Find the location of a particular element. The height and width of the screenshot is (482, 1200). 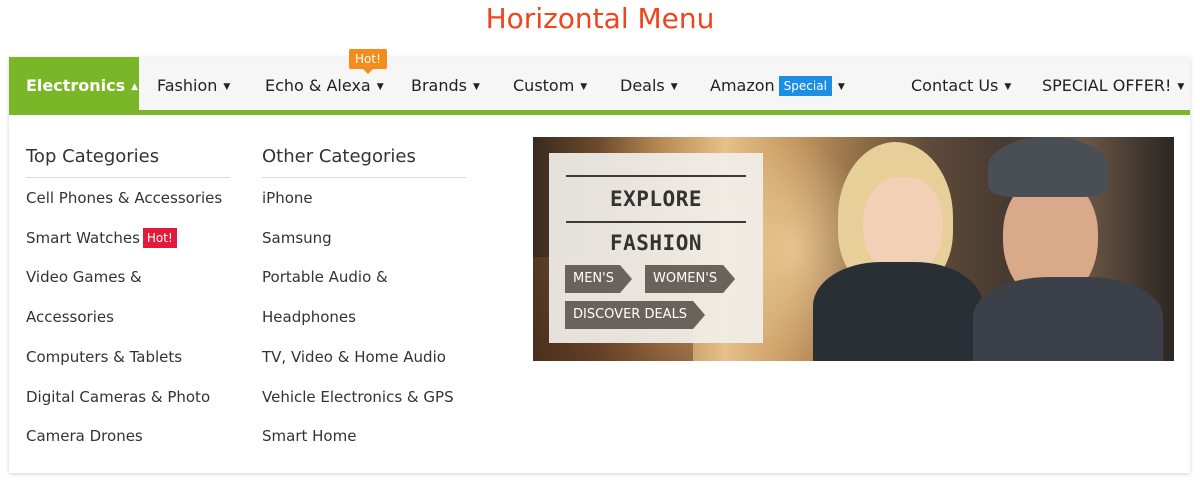

caret-up-icon: ▲ is located at coordinates (135, 87).